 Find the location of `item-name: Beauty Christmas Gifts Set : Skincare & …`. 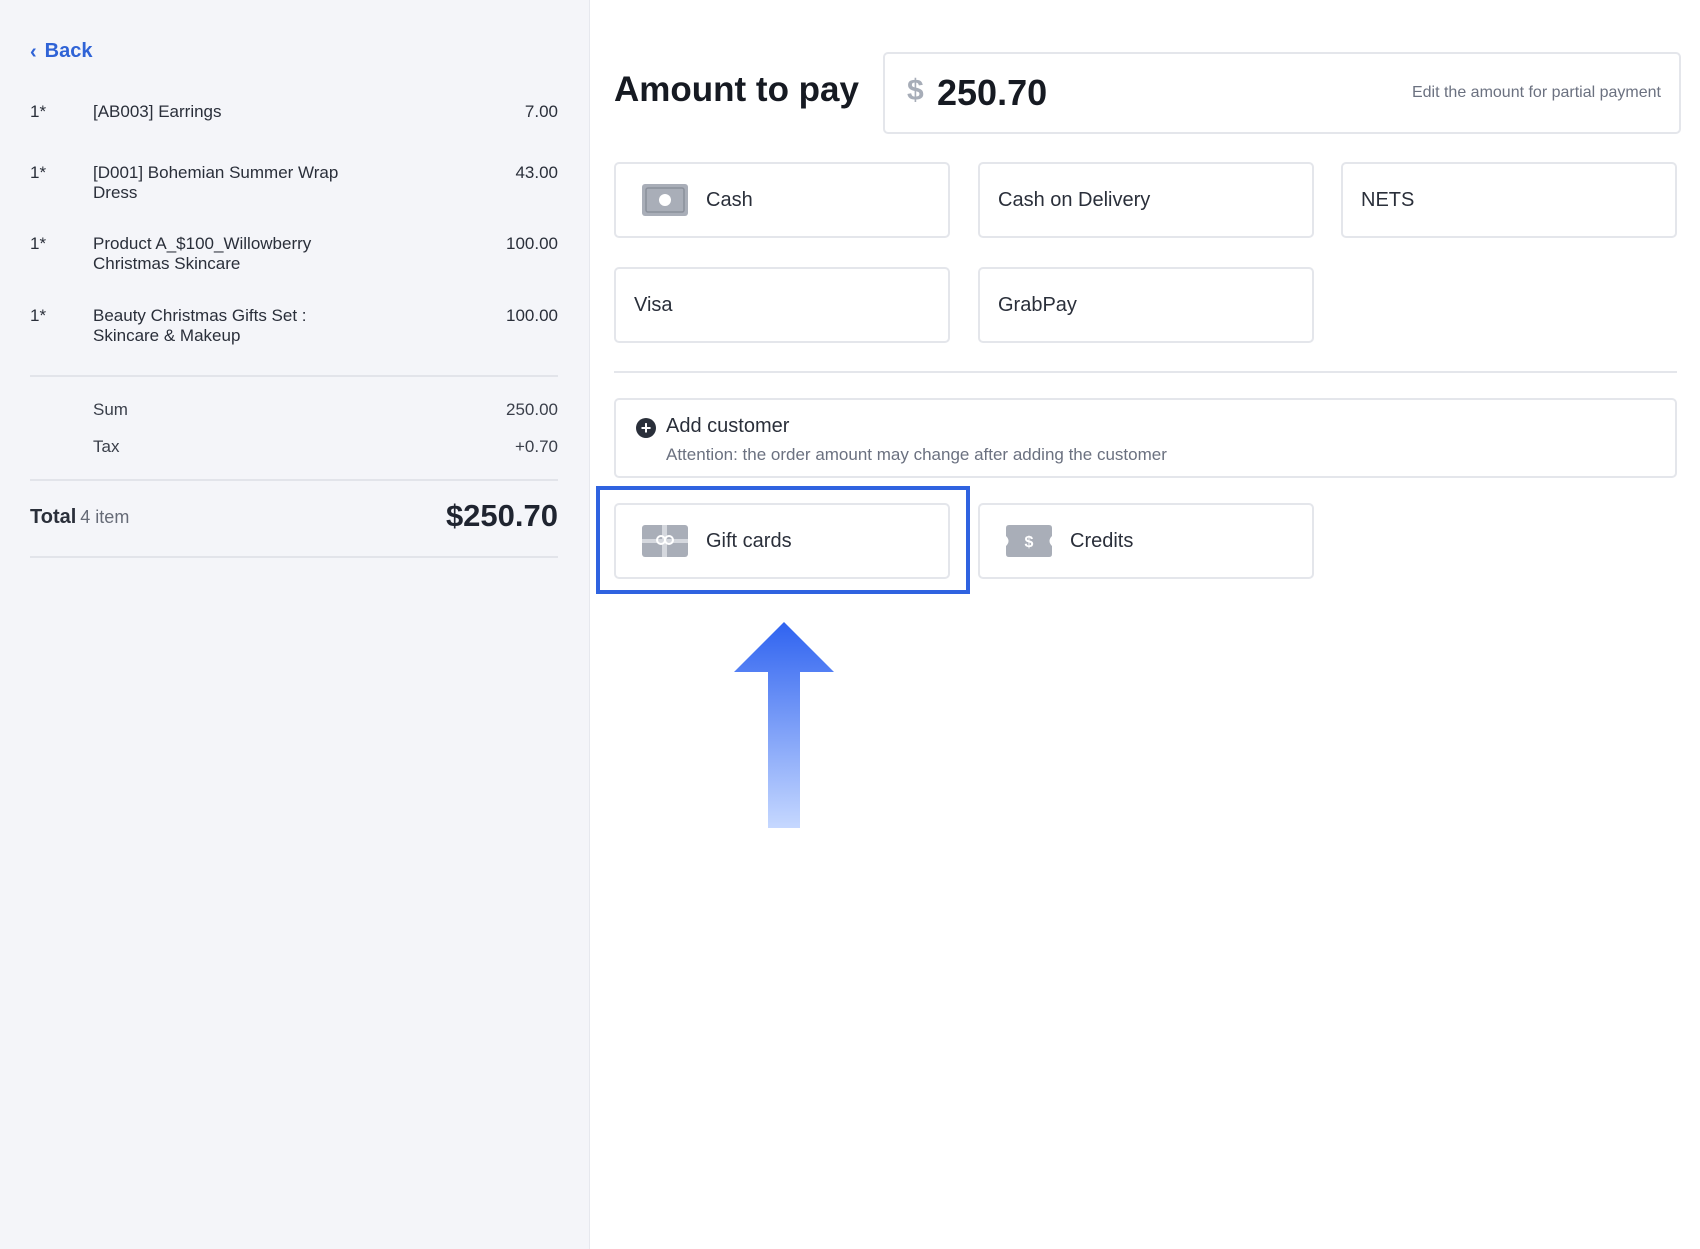

item-name: Beauty Christmas Gifts Set : Skincare & … is located at coordinates (200, 325).